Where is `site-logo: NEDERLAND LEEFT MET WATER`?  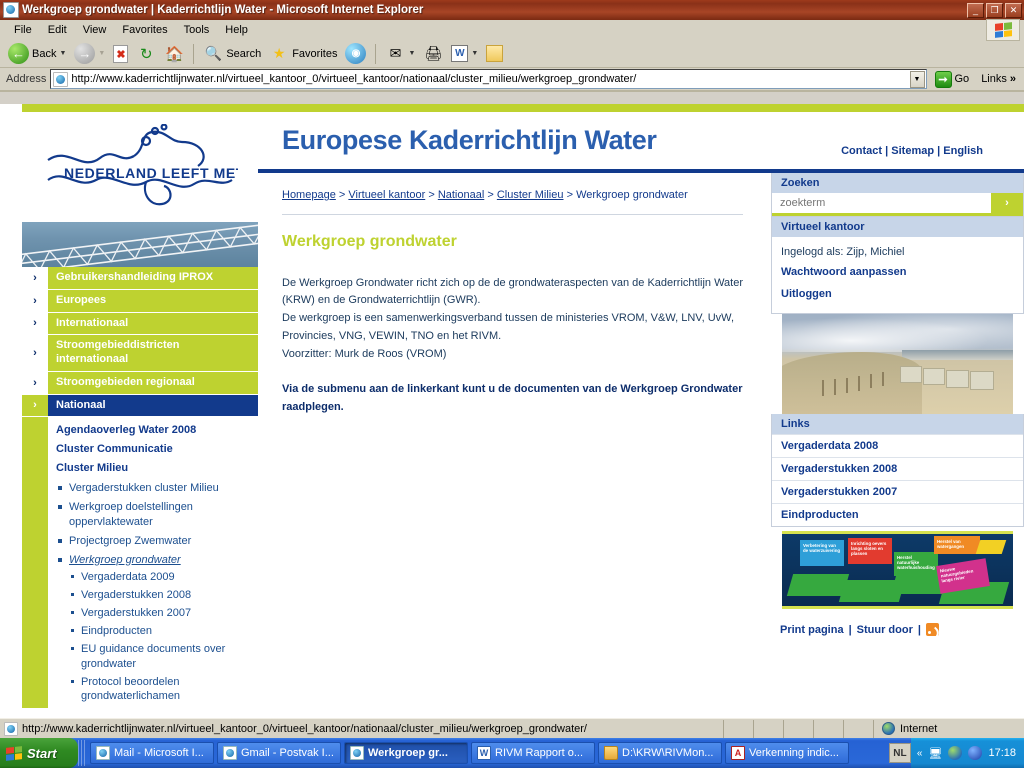
site-logo: NEDERLAND LEEFT MET WATER is located at coordinates (140, 167).